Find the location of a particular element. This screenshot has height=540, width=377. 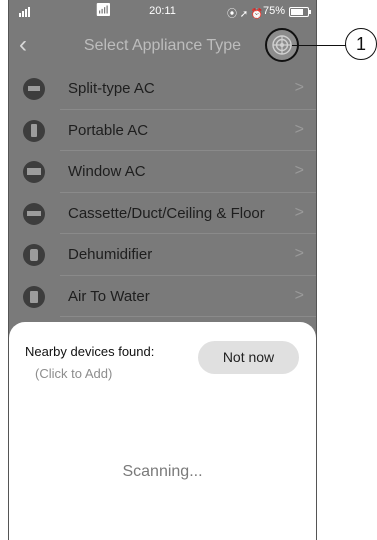

list-item-cassette-duct: Cassette/Duct/Ceiling & Floor > is located at coordinates (162, 213).